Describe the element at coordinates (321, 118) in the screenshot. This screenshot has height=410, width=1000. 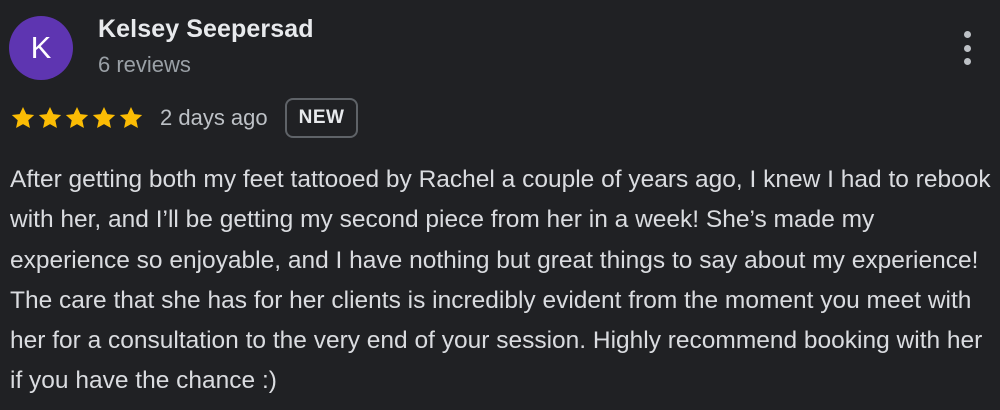
I see `new-badge: NEW` at that location.